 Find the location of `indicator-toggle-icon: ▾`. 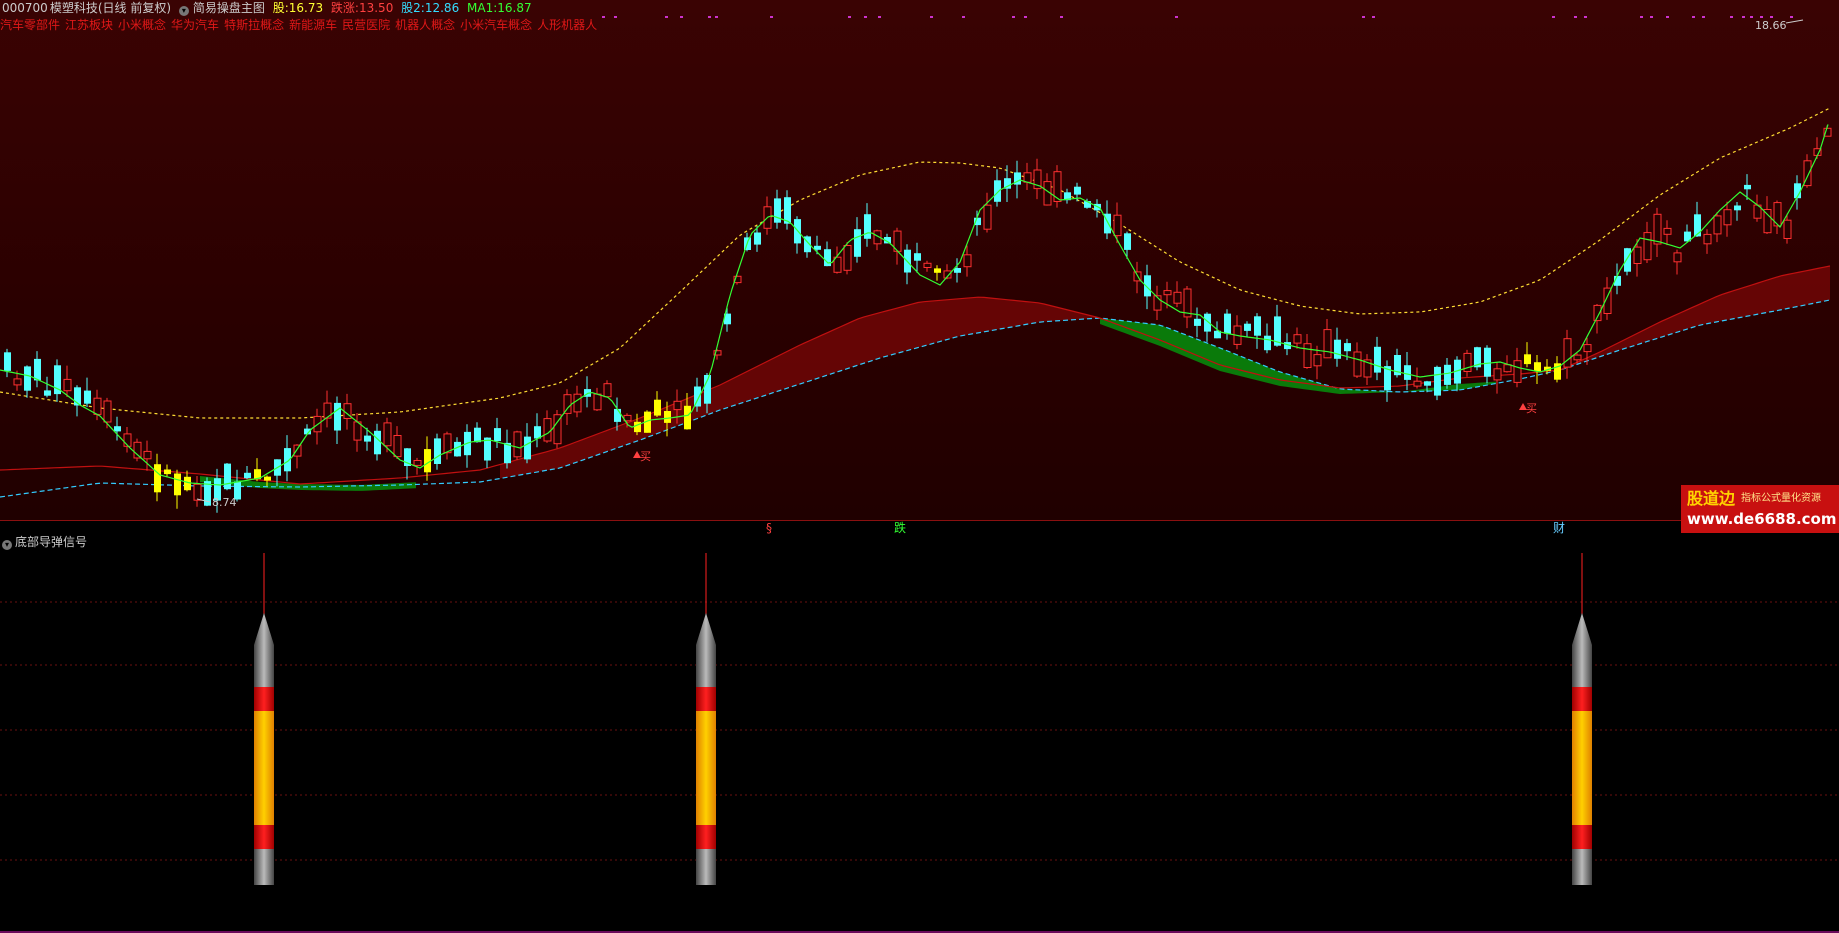

indicator-toggle-icon: ▾ is located at coordinates (183, 11).